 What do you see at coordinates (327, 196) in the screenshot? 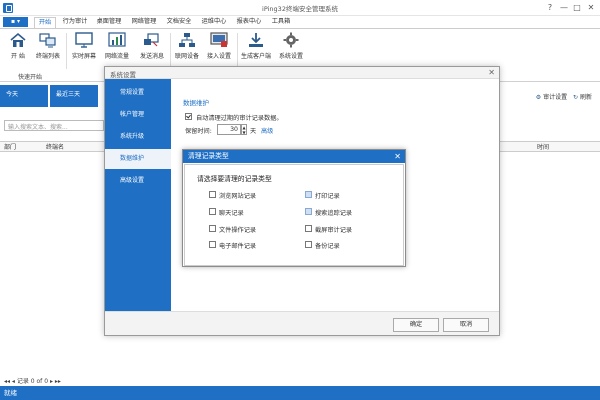
I see `option-label: 打印记录` at bounding box center [327, 196].